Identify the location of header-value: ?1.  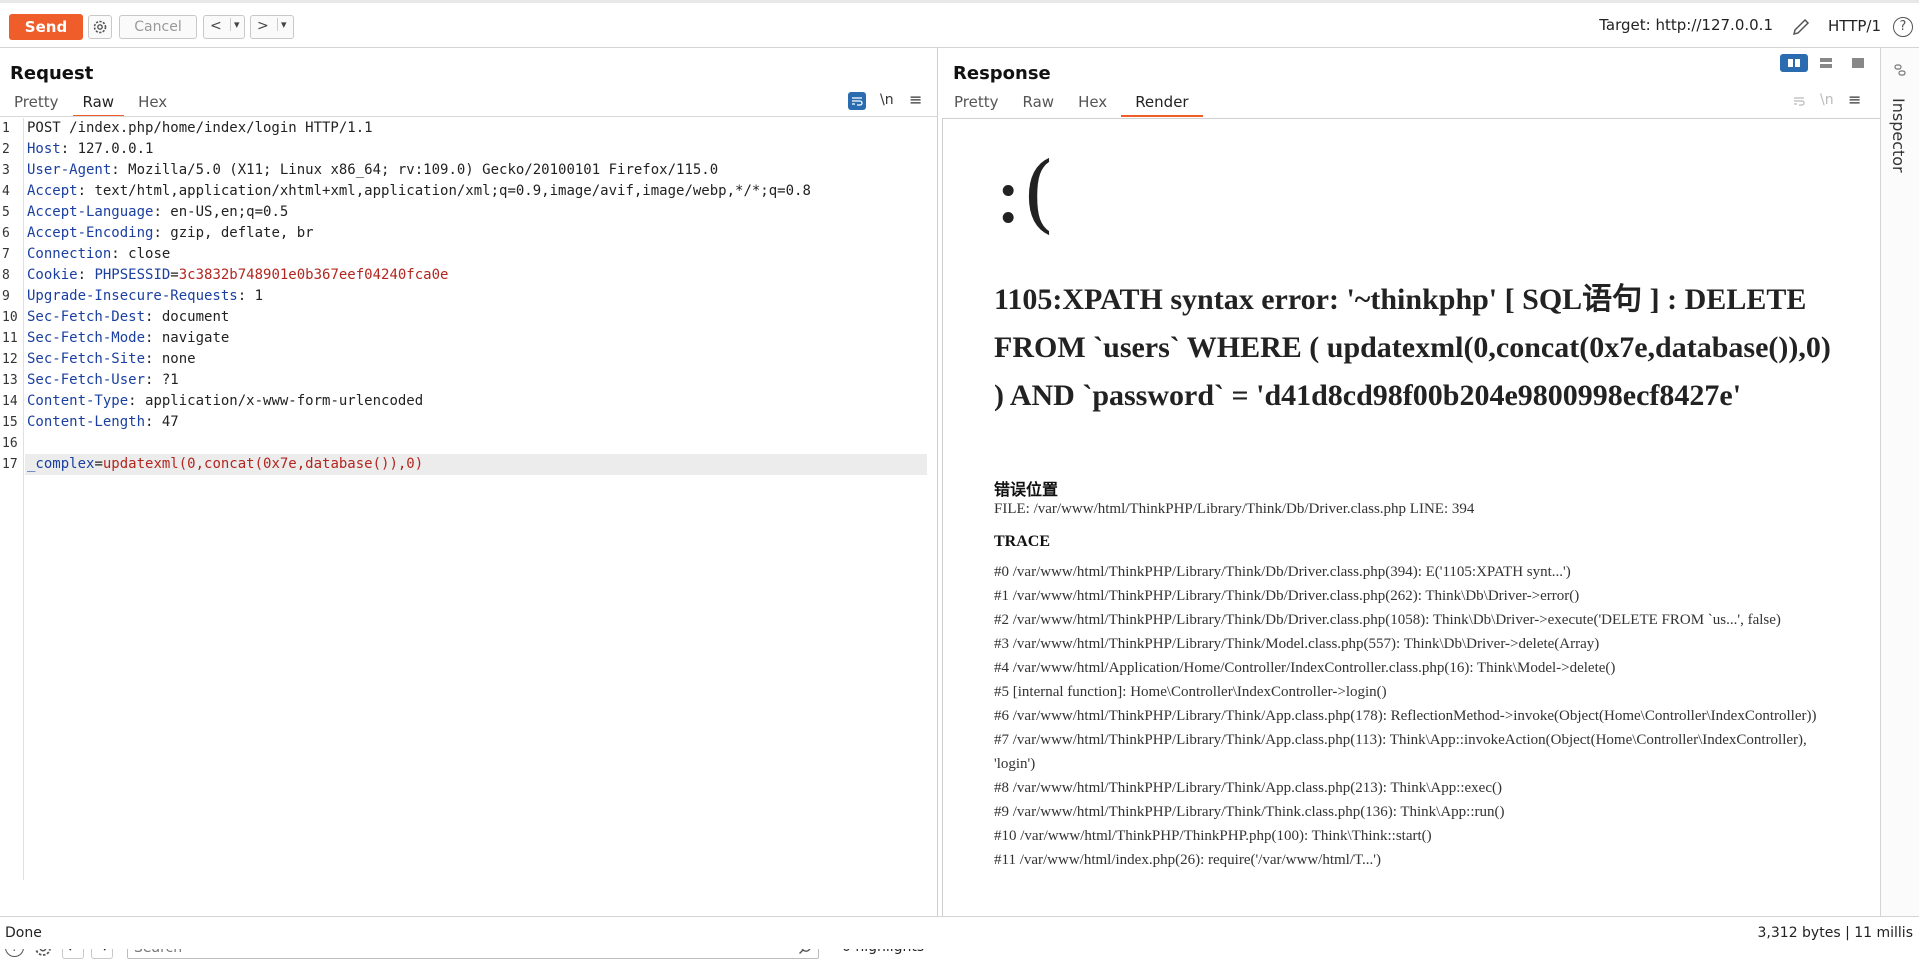
(170, 380).